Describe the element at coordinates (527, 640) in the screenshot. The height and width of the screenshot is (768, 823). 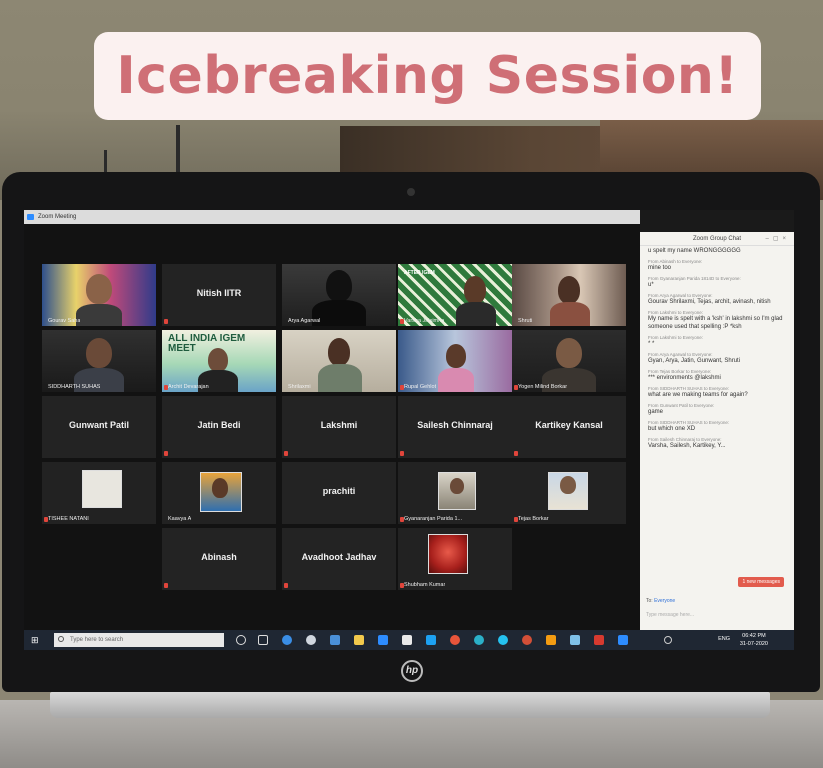
I see `browser-icon` at that location.